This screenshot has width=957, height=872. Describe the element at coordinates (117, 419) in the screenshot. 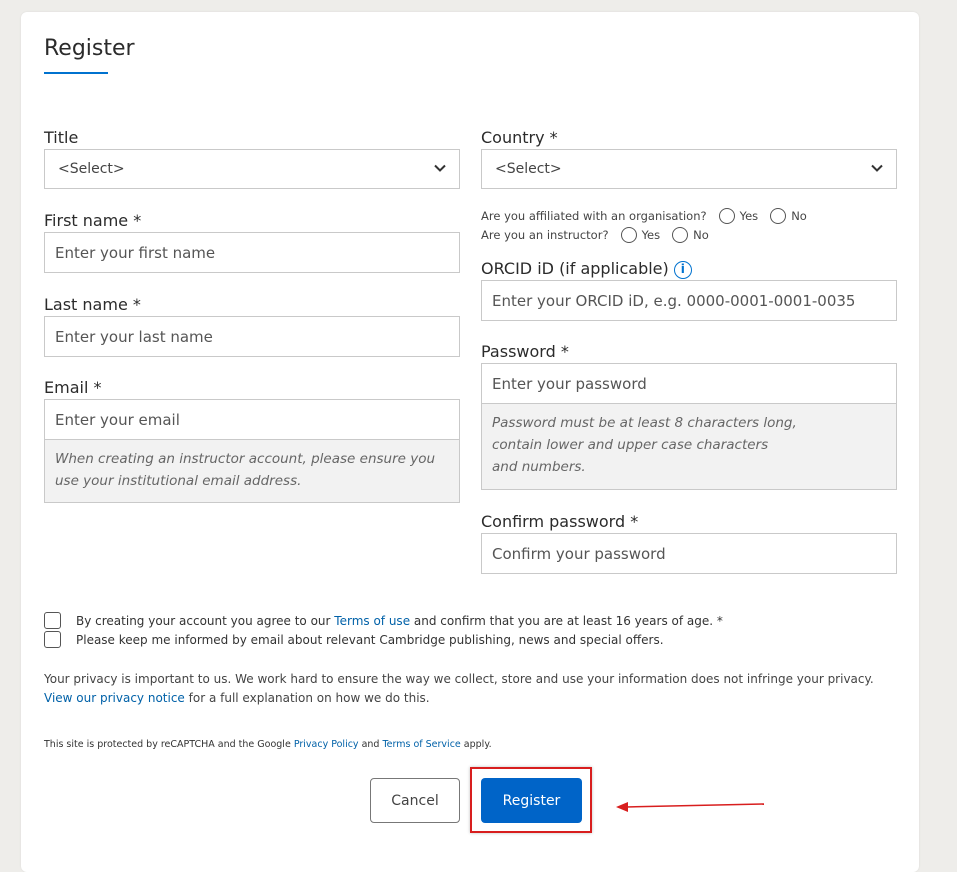

I see `email-placeholder: Enter your email` at that location.